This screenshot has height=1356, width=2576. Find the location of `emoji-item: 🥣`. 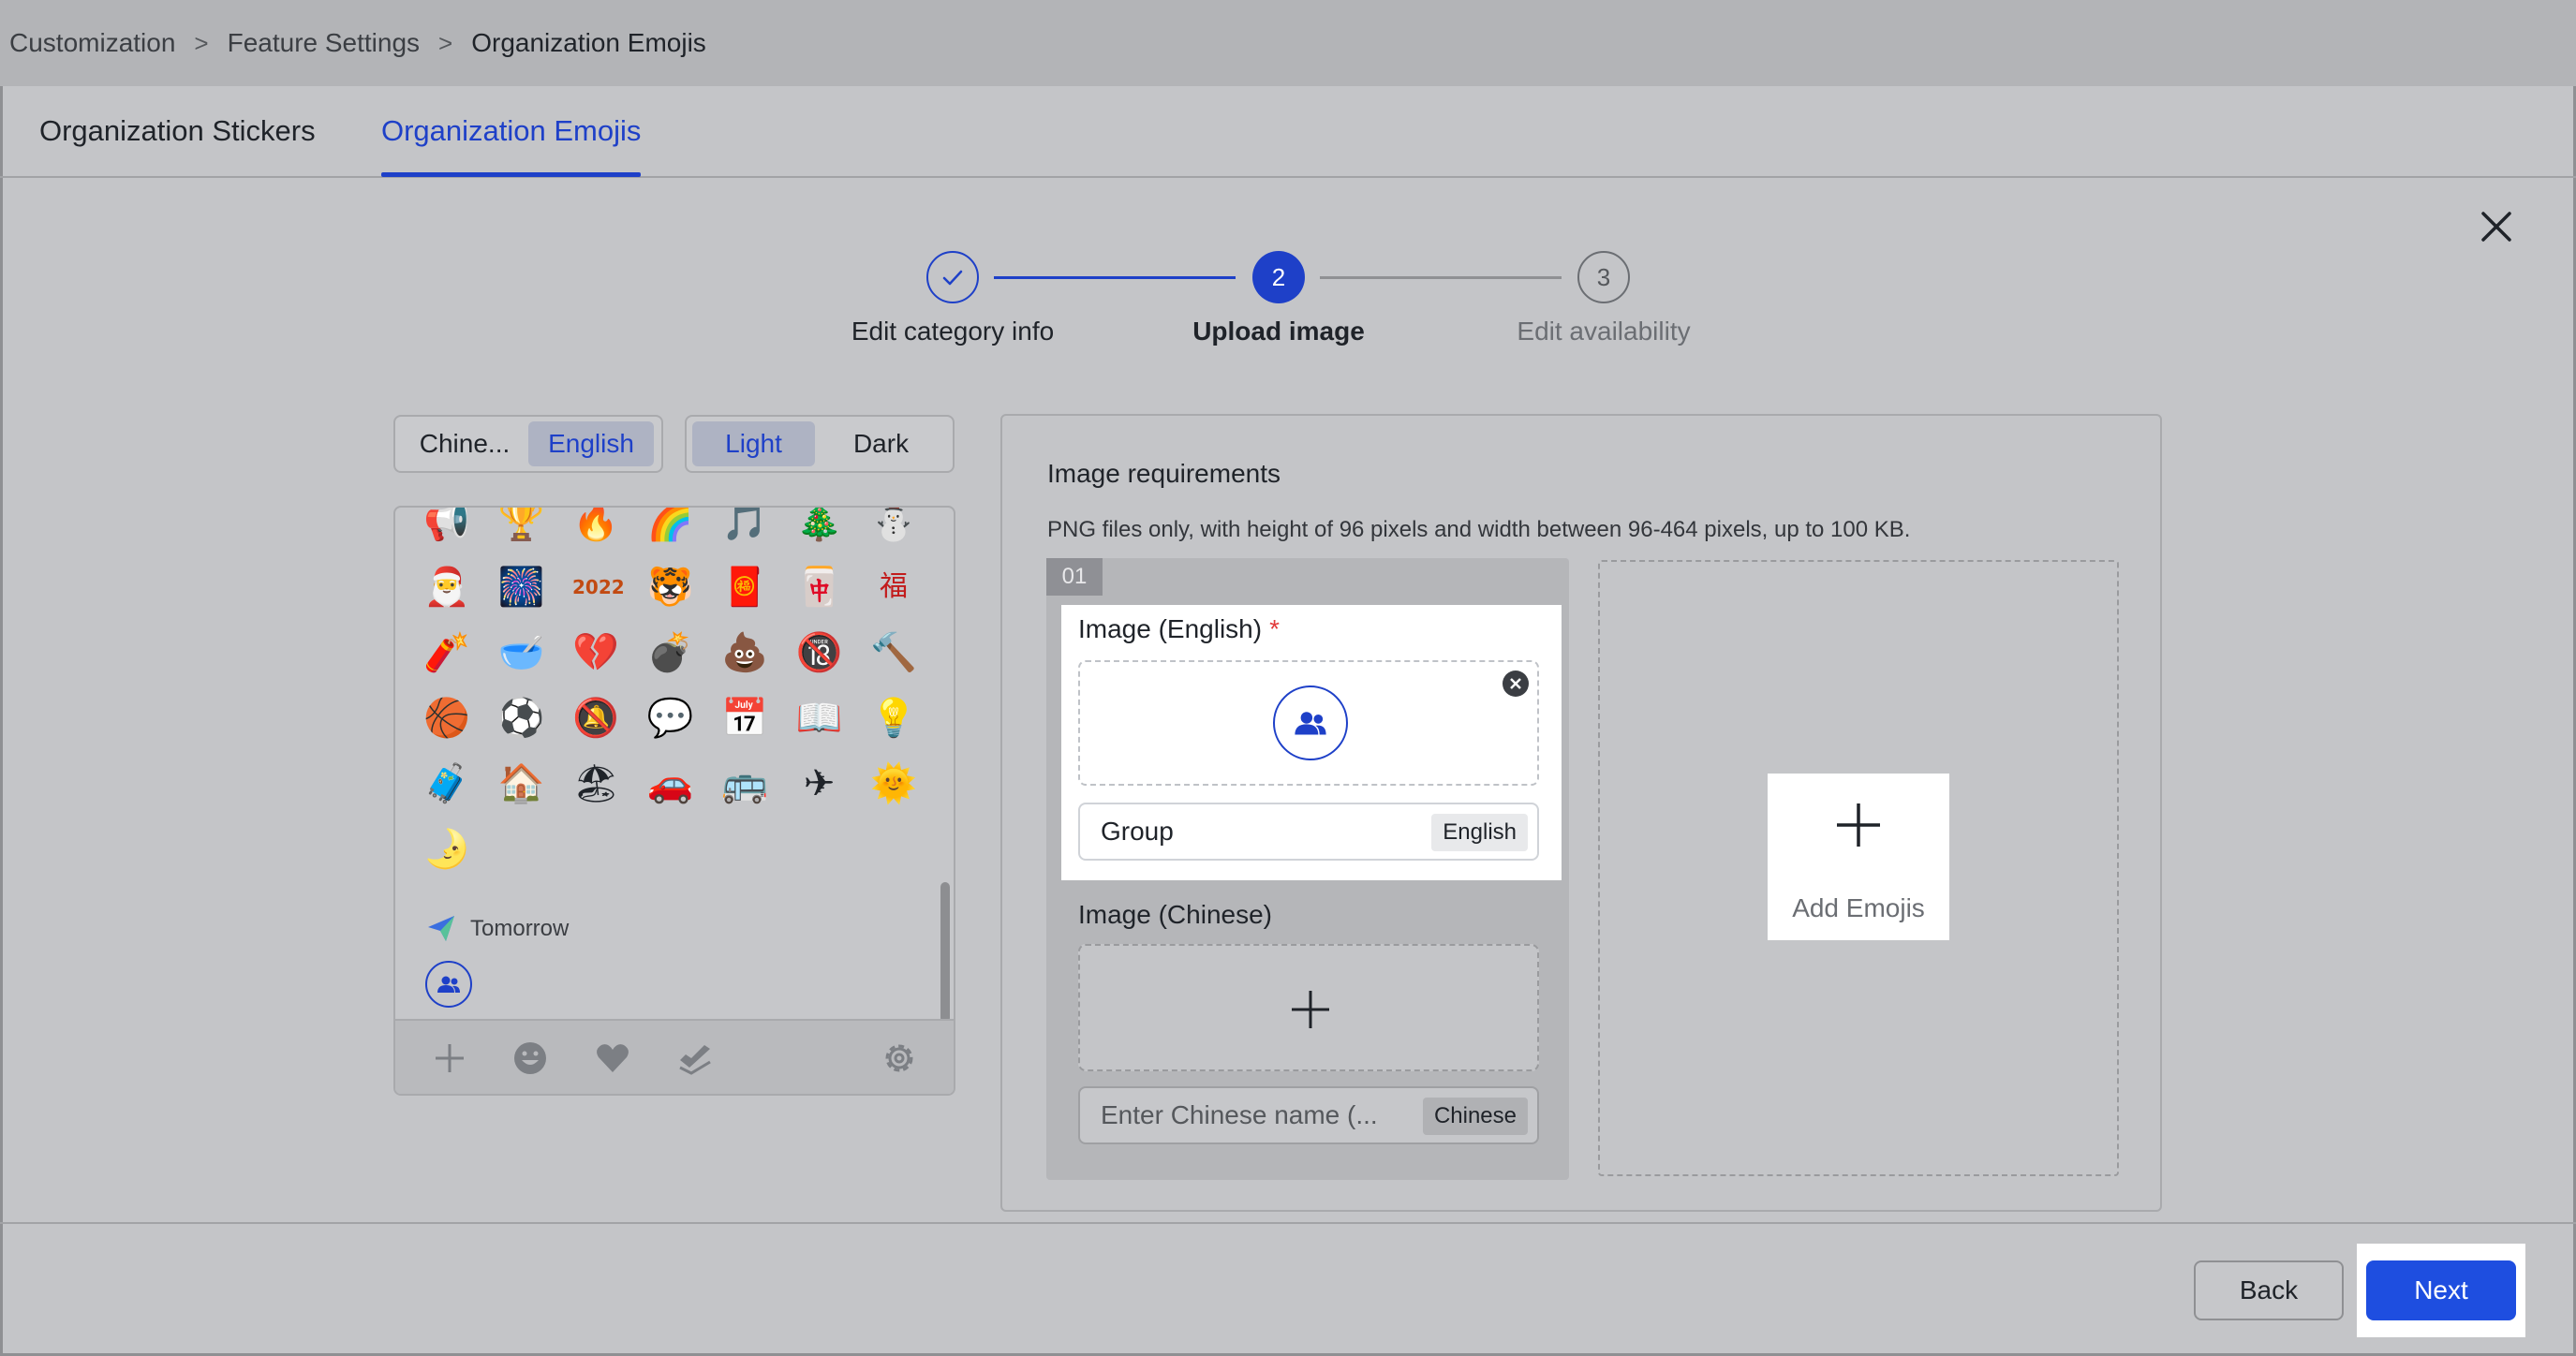

emoji-item: 🥣 is located at coordinates (521, 652).